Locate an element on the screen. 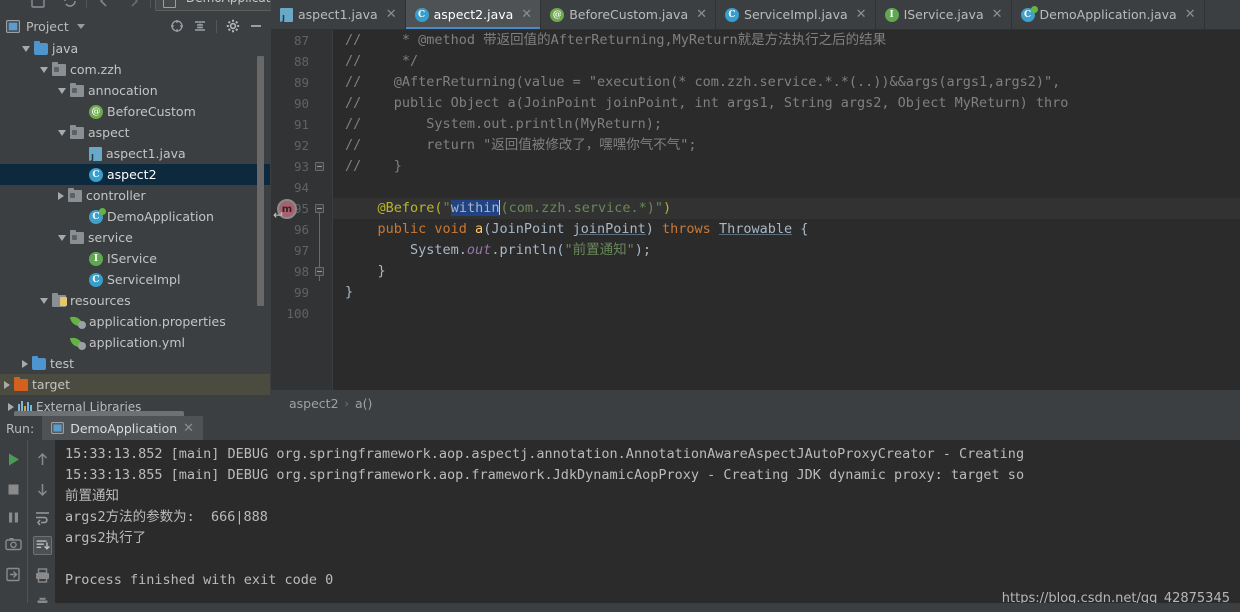 The width and height of the screenshot is (1240, 612). target-icon is located at coordinates (177, 26).